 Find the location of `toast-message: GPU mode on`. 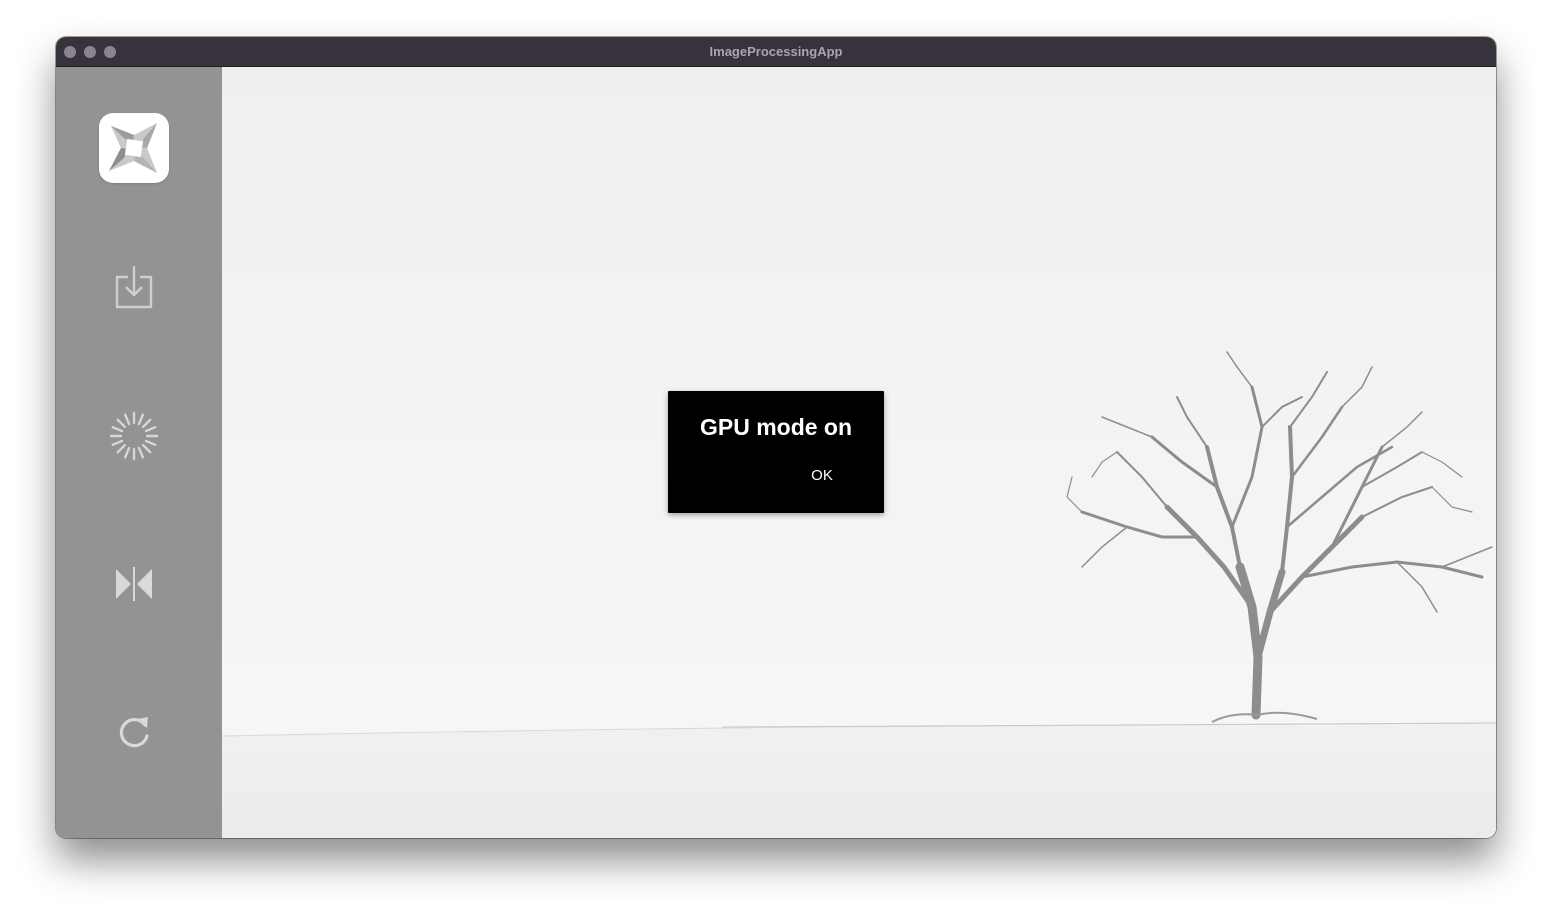

toast-message: GPU mode on is located at coordinates (776, 427).